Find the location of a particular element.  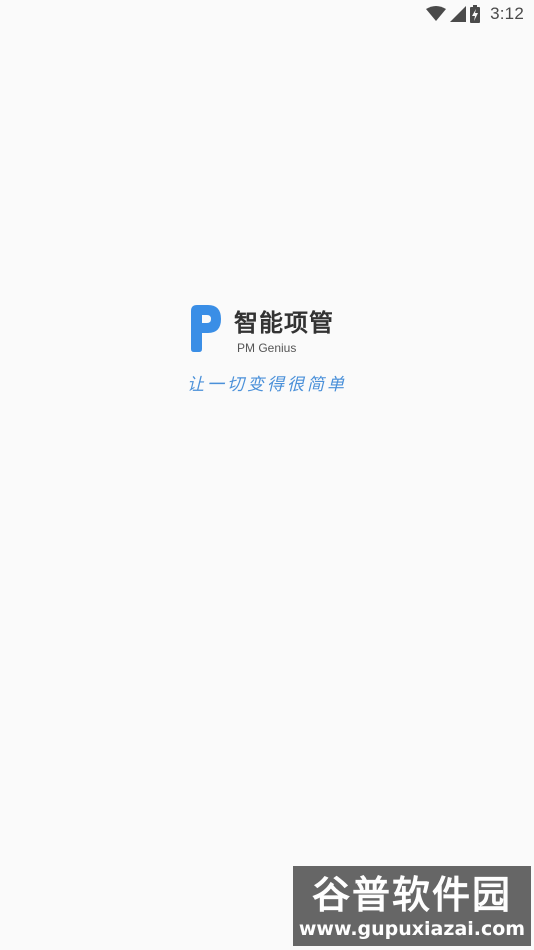

brand-subtitle: PM Genius is located at coordinates (267, 348).